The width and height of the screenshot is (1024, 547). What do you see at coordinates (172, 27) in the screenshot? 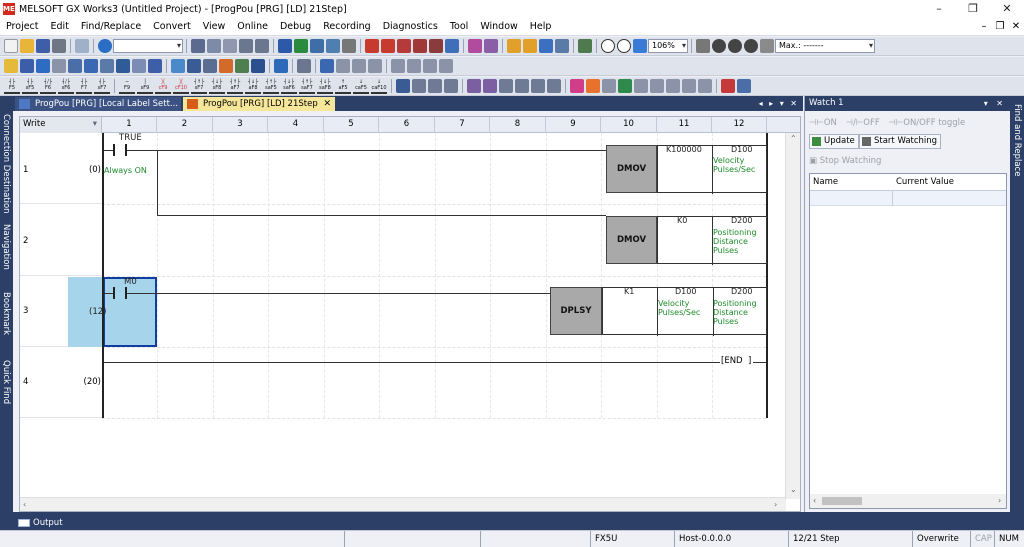
I see `menu-convert: Convert` at bounding box center [172, 27].